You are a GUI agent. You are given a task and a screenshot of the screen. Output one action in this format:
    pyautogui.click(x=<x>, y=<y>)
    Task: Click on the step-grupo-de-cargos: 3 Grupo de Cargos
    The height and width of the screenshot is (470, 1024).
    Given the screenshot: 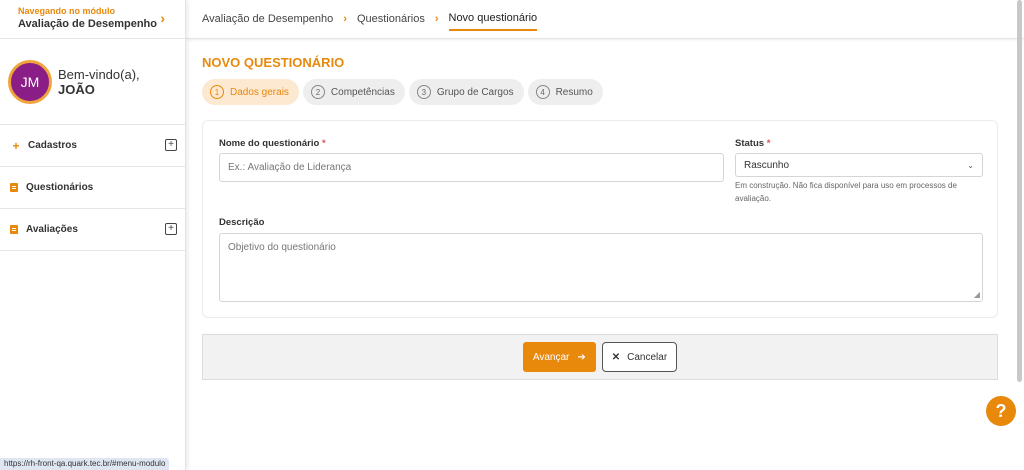 What is the action you would take?
    pyautogui.click(x=466, y=92)
    